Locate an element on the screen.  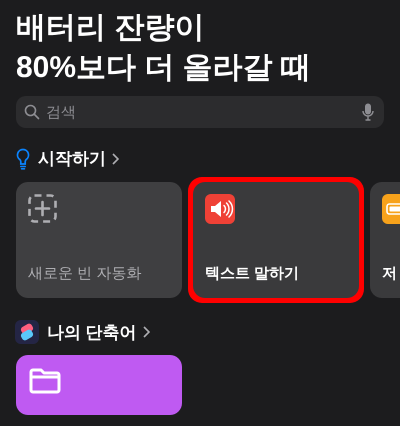
shortcut-card is located at coordinates (99, 385).